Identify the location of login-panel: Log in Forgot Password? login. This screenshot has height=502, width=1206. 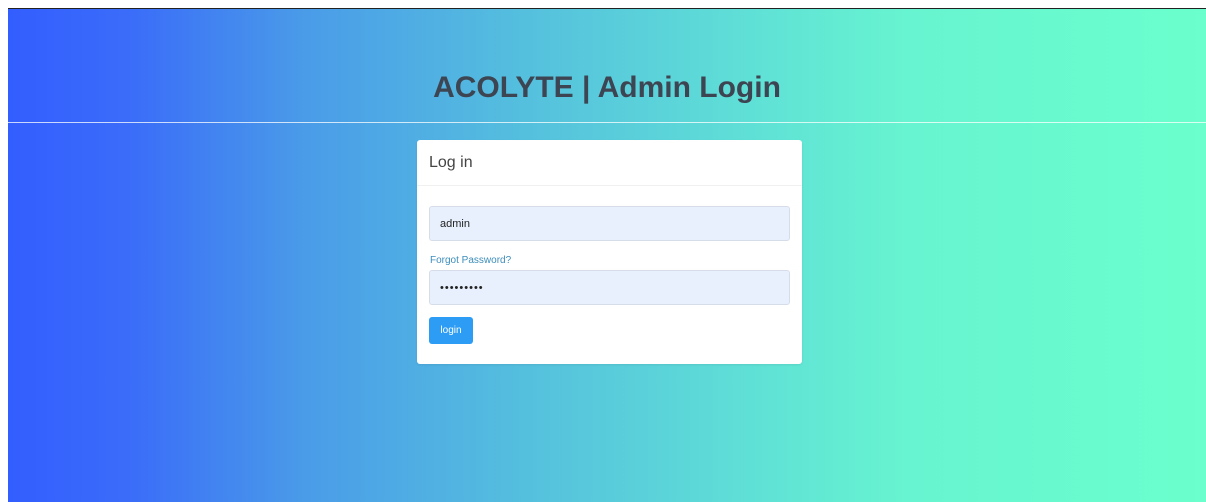
(609, 252).